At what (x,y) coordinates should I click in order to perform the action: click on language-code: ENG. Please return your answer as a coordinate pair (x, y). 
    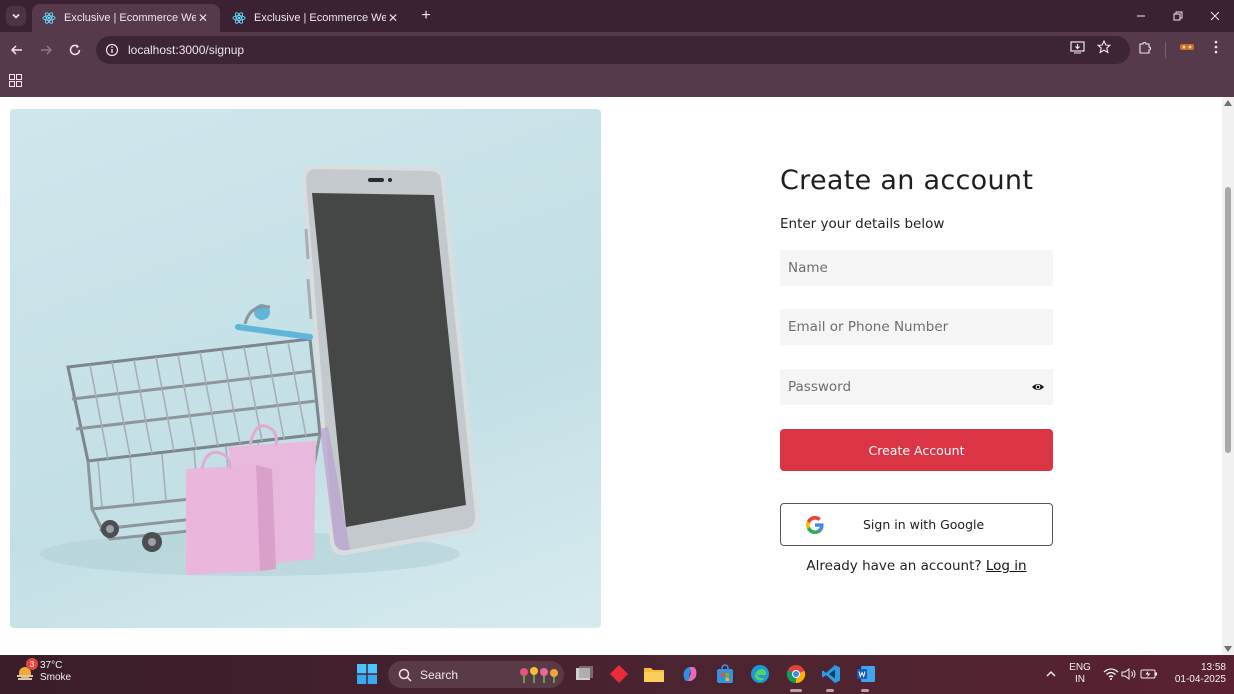
    Looking at the image, I should click on (1080, 667).